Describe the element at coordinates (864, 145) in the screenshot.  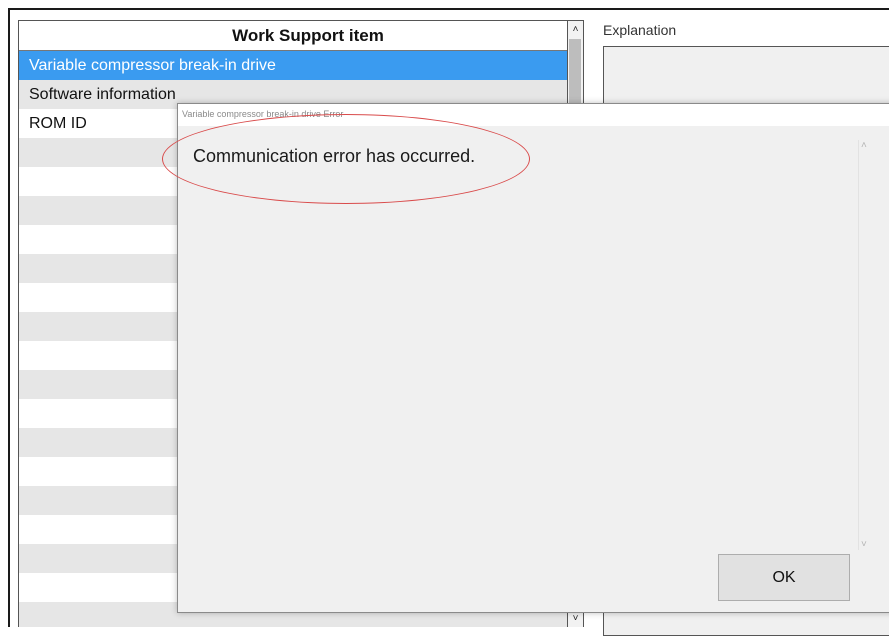
I see `chevron-up-icon: ˄` at that location.